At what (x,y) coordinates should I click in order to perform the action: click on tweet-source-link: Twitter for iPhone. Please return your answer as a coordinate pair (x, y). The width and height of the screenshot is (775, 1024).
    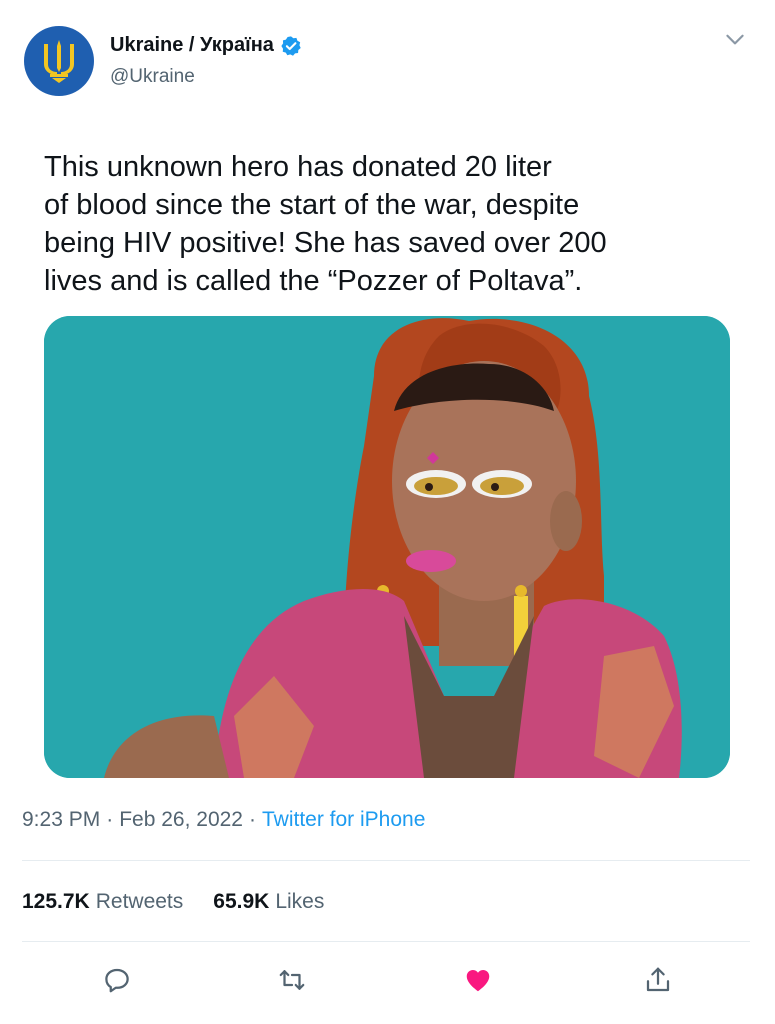
    Looking at the image, I should click on (343, 820).